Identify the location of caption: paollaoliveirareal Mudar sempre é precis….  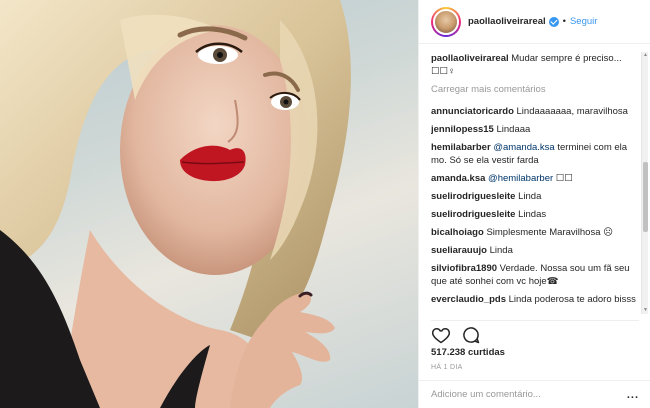
(535, 65).